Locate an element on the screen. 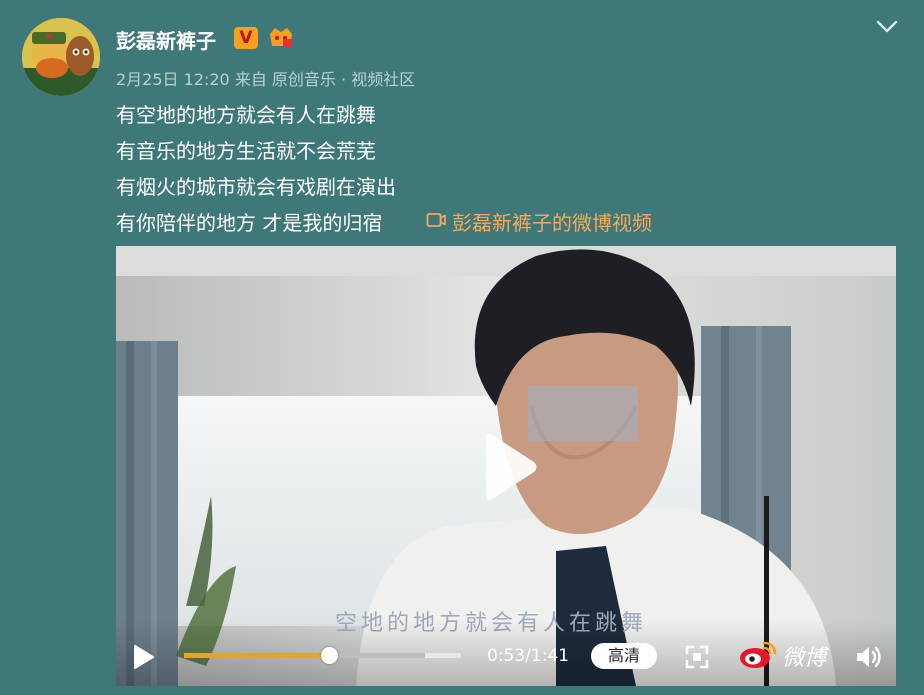  progress-fill is located at coordinates (257, 655).